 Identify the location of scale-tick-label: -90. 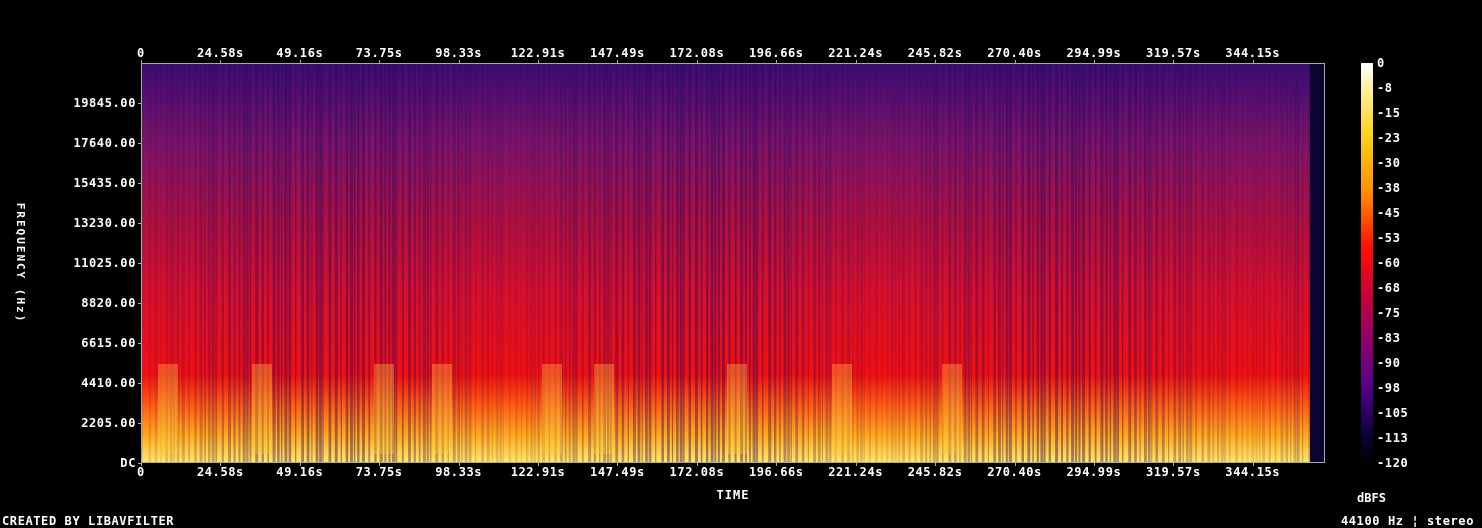
(1389, 363).